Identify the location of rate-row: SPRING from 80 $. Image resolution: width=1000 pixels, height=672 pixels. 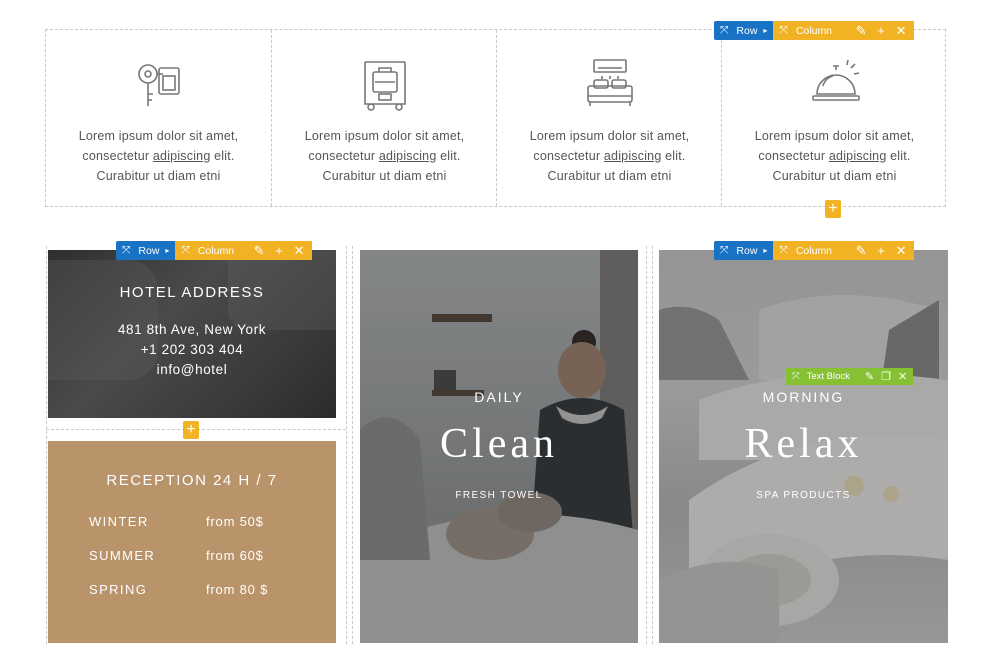
(179, 589).